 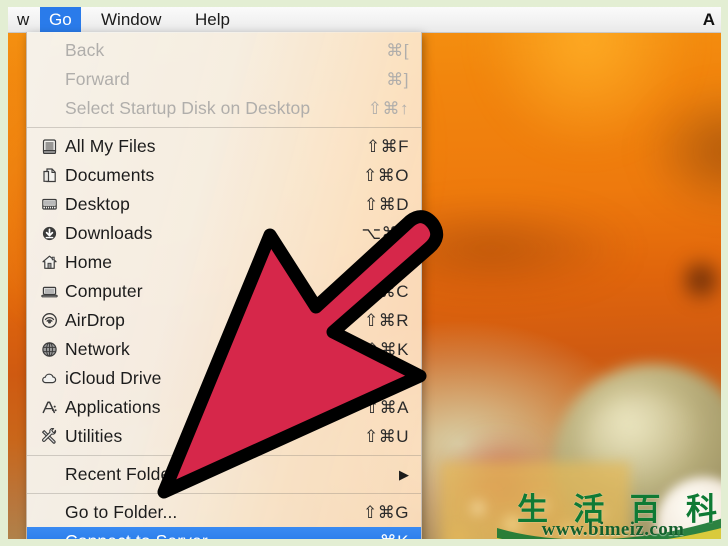 I want to click on frame-top, so click(x=364, y=3).